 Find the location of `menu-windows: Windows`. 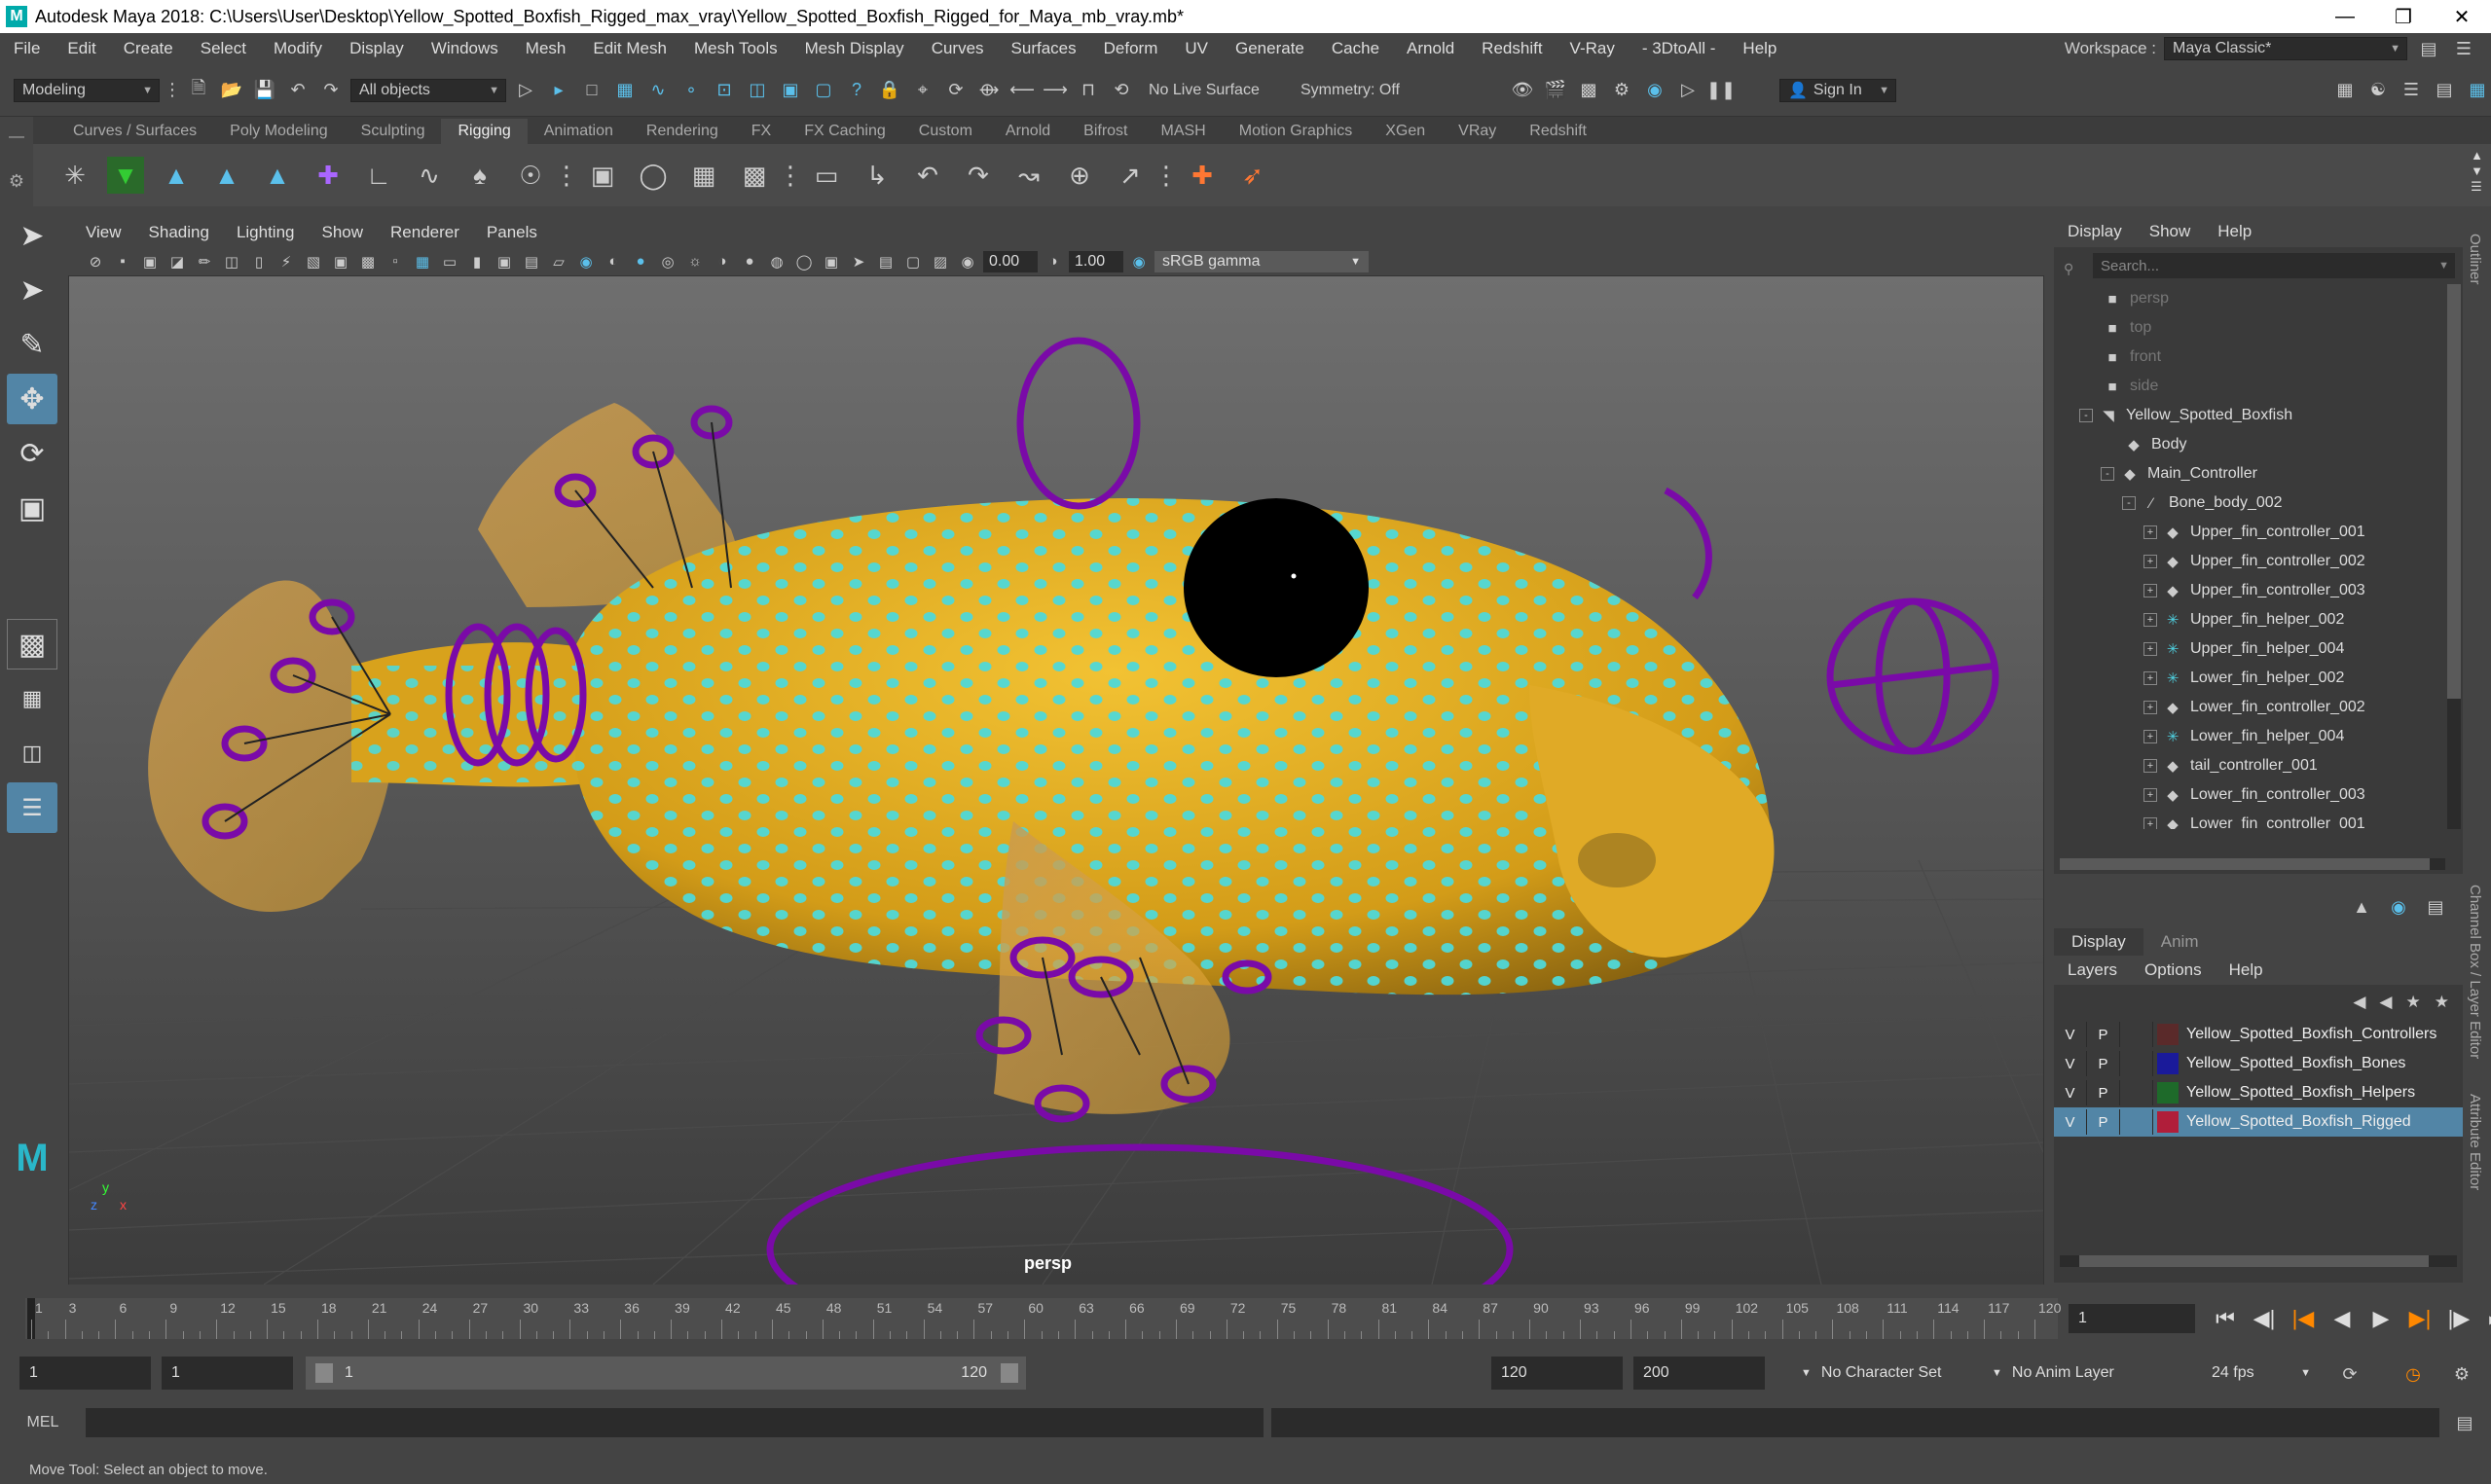

menu-windows: Windows is located at coordinates (465, 49).